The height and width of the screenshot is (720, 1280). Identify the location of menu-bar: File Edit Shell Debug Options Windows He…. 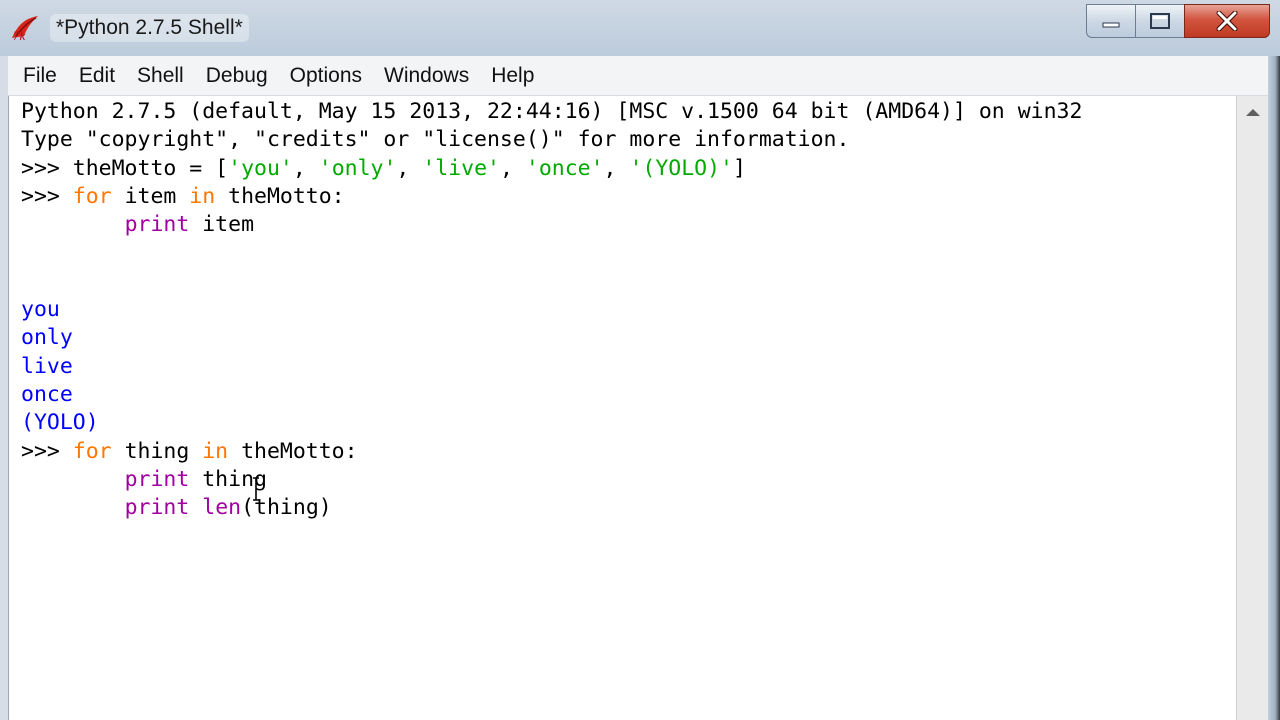
(638, 76).